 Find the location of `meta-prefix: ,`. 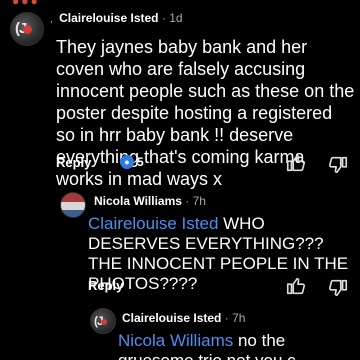

meta-prefix: , is located at coordinates (51, 19).